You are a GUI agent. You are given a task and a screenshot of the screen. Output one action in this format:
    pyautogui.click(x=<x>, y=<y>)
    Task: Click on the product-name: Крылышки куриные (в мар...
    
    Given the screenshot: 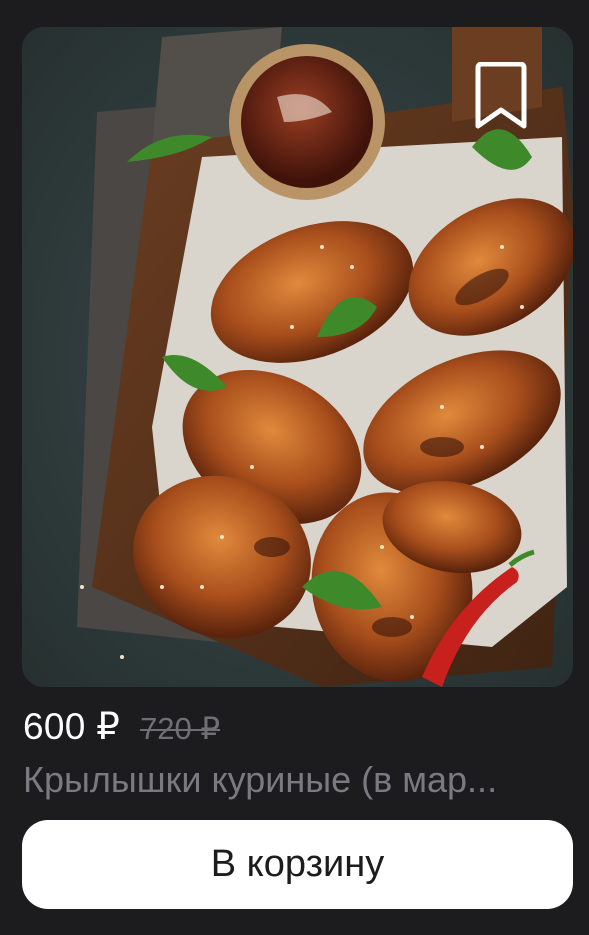 What is the action you would take?
    pyautogui.click(x=295, y=780)
    